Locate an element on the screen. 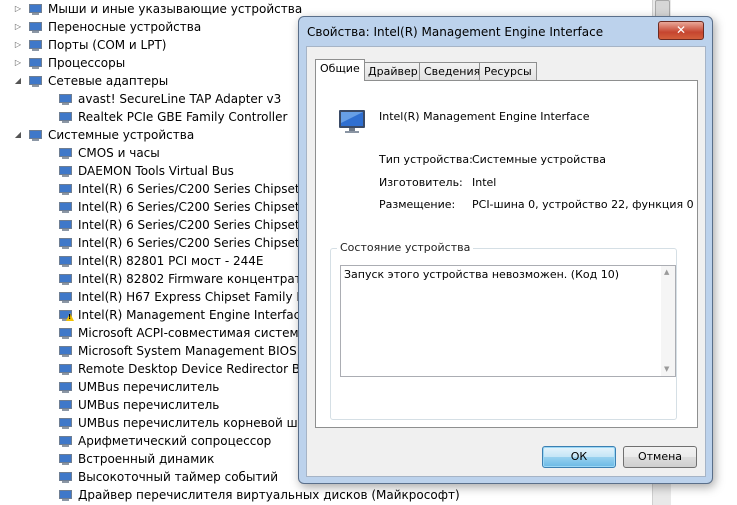  tree-item-label: Порты (COM и LPT) is located at coordinates (107, 45).